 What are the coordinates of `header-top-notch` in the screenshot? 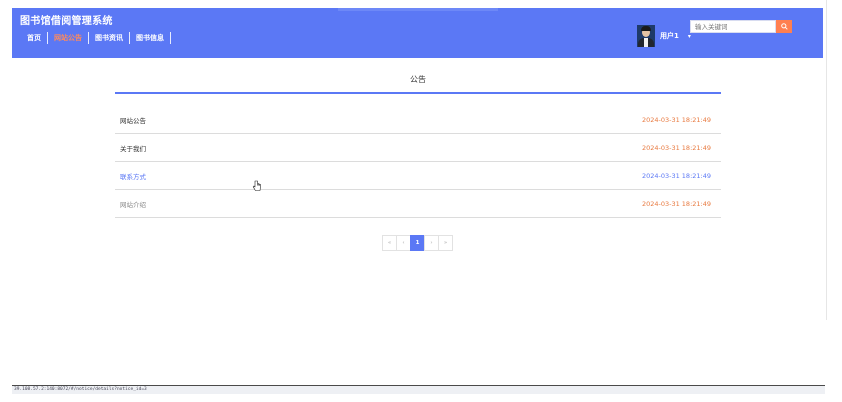 It's located at (418, 9).